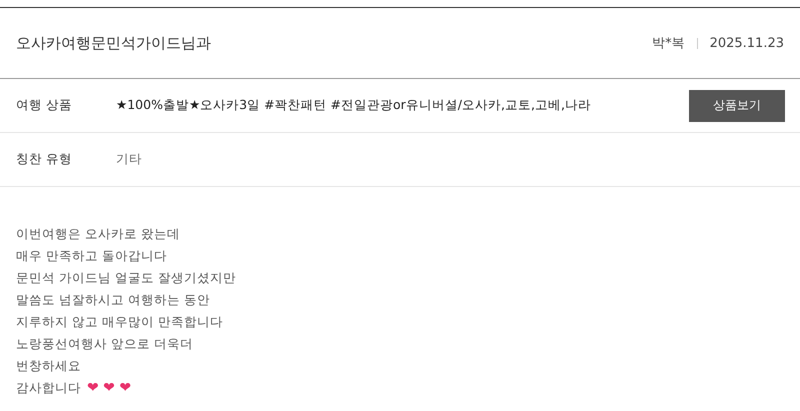 This screenshot has height=411, width=800. Describe the element at coordinates (668, 43) in the screenshot. I see `author-name: 박*복` at that location.